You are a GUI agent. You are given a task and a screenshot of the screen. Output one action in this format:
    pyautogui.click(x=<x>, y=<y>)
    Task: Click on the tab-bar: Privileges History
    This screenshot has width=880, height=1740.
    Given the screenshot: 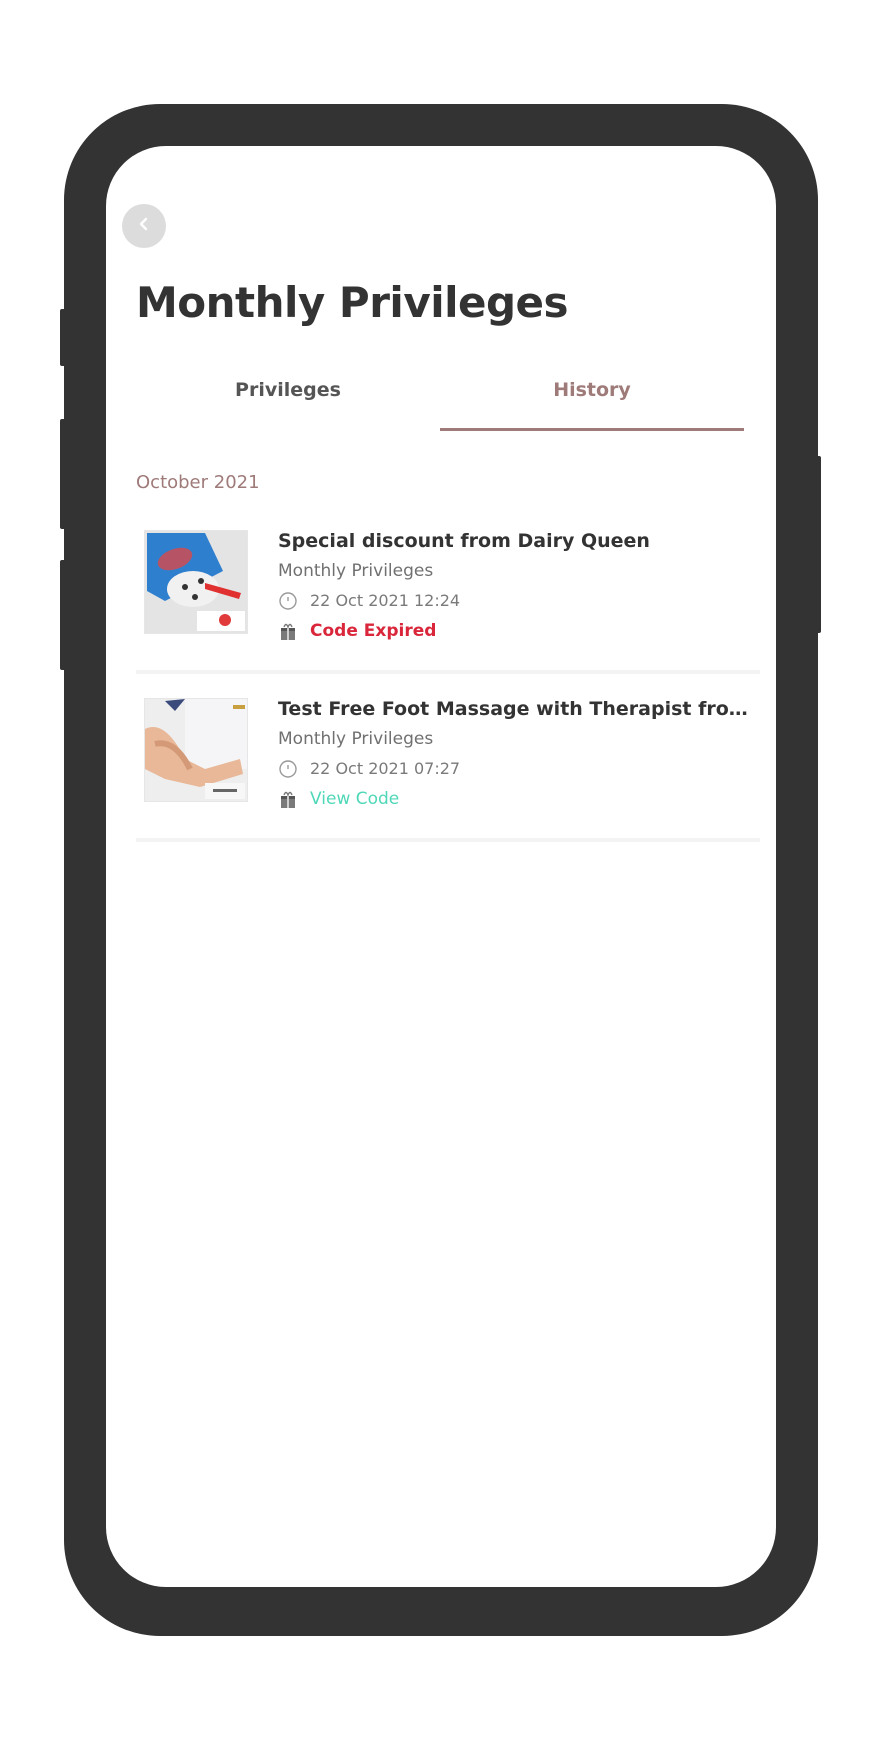 What is the action you would take?
    pyautogui.click(x=444, y=399)
    